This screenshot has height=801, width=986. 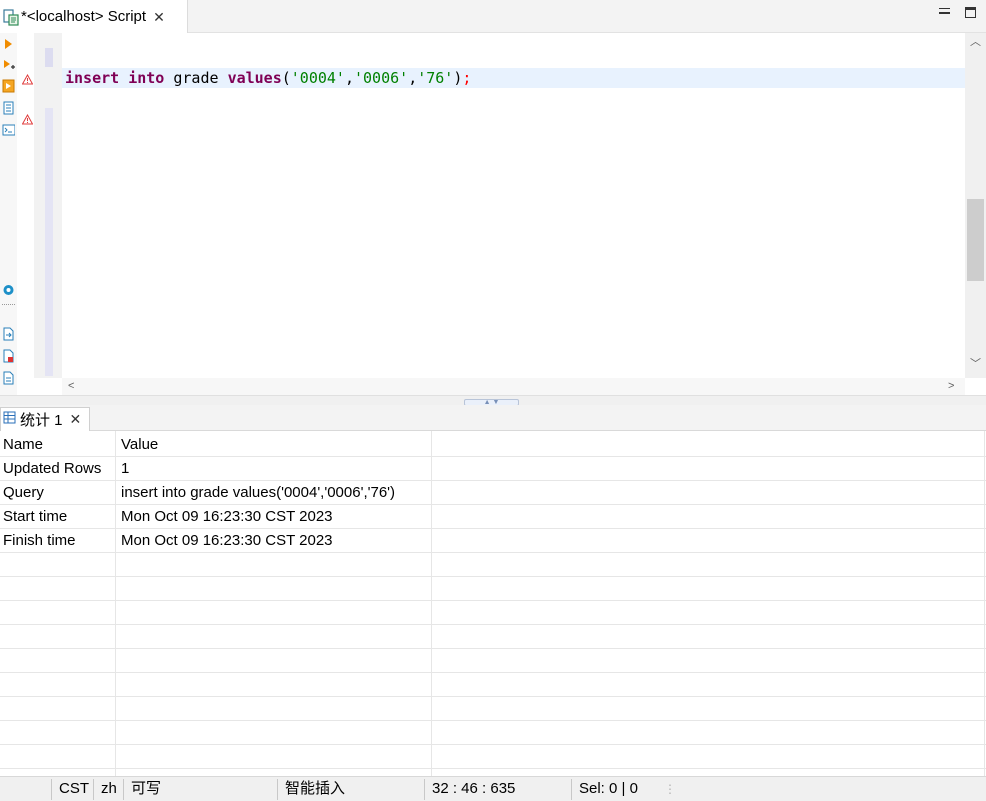 I want to click on editor-tab-bar: *<localhost> Script ✕, so click(x=493, y=16).